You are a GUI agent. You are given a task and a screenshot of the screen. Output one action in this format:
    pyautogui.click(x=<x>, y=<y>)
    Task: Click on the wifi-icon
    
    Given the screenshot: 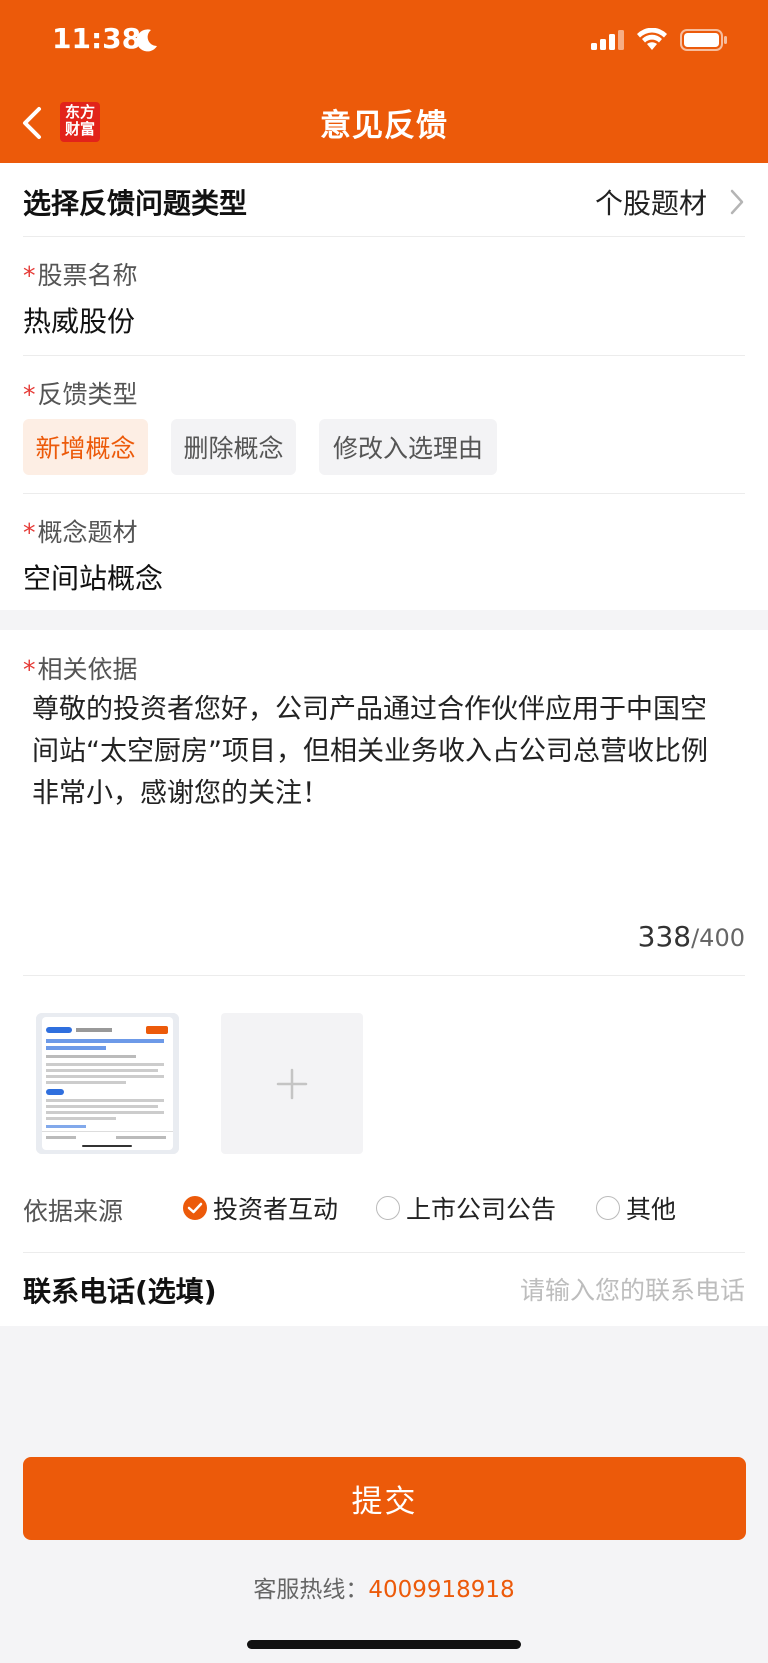 What is the action you would take?
    pyautogui.click(x=652, y=39)
    